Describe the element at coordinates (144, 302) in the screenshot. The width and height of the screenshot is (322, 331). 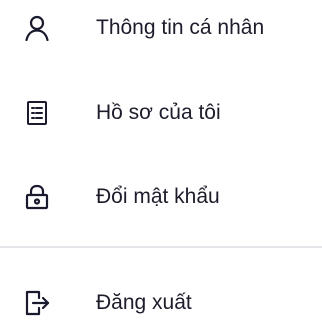
I see `logout-label: Đăng xuất` at that location.